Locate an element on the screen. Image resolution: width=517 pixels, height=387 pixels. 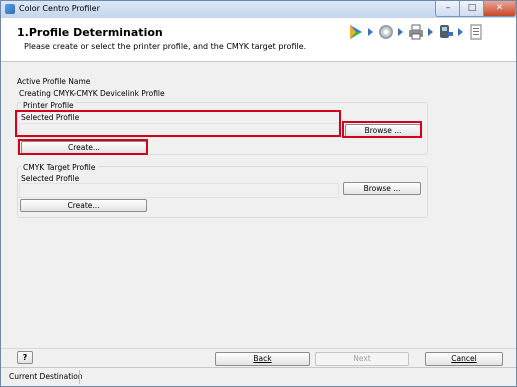
cmyk-target-profile-group-label: CMYK Target Profile is located at coordinates (59, 167).